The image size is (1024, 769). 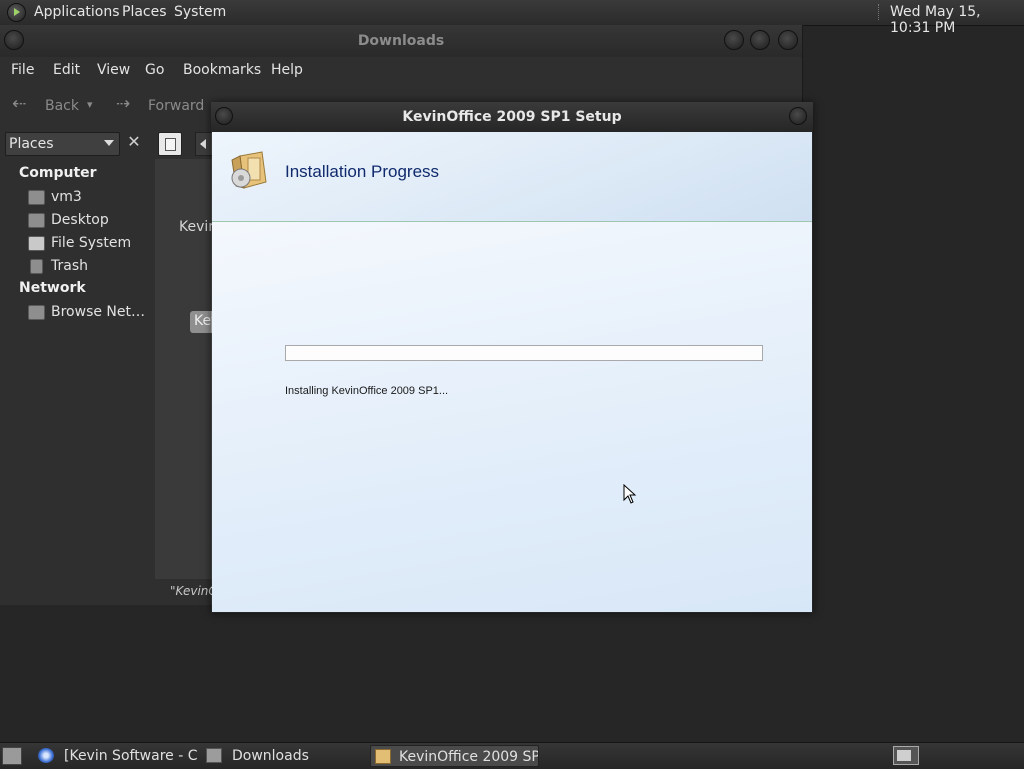 I want to click on sidebar-item-vm3: vm3, so click(x=87, y=198).